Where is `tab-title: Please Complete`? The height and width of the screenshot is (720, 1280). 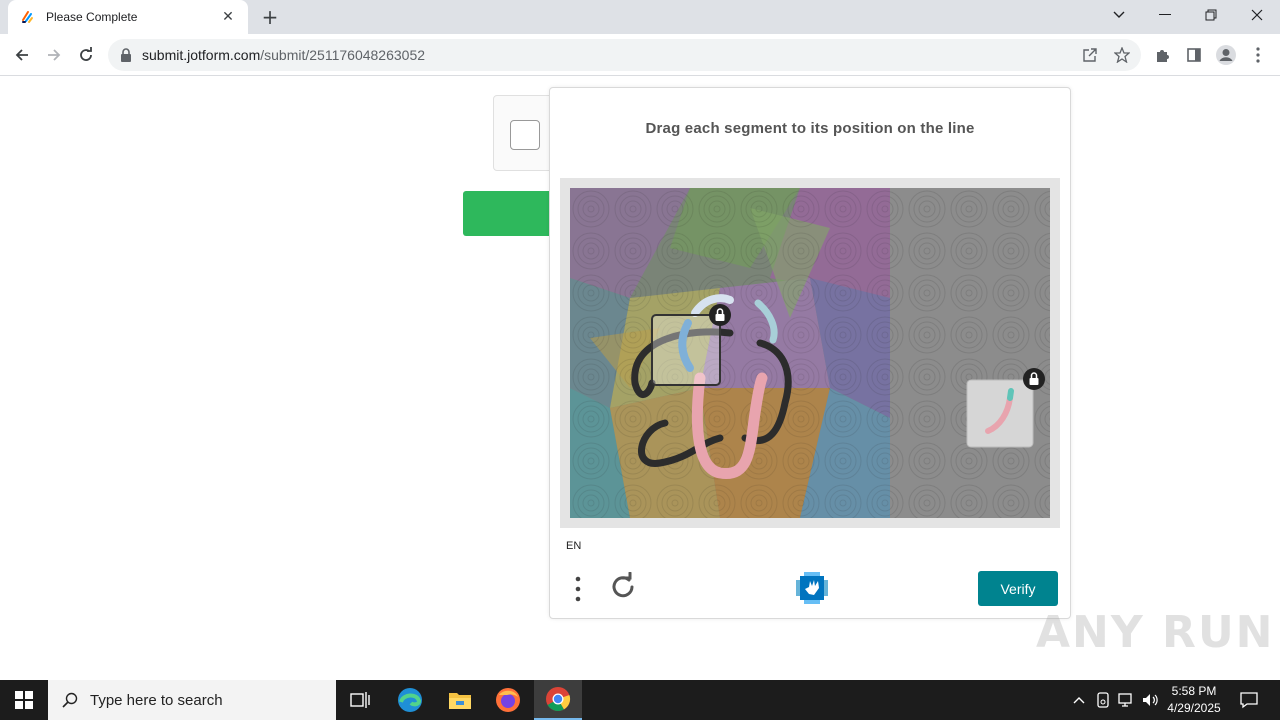
tab-title: Please Complete is located at coordinates (92, 17).